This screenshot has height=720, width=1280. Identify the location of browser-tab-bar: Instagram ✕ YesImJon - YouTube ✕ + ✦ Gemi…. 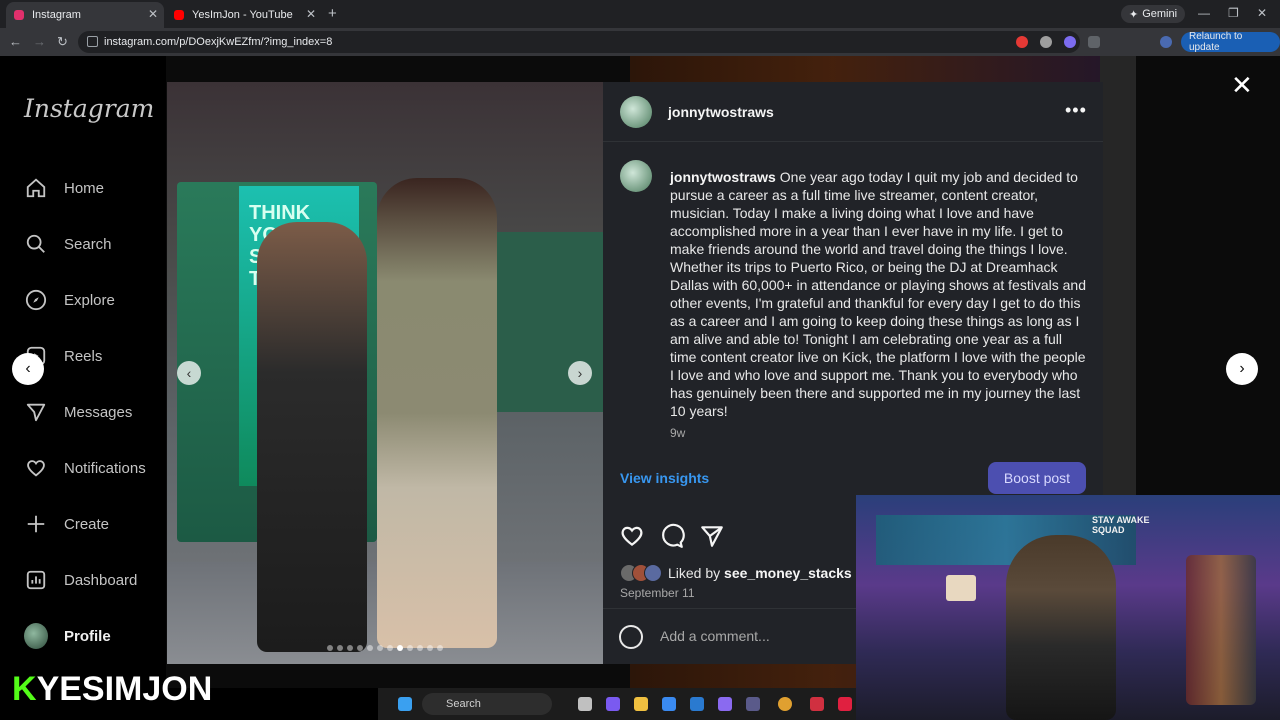
(640, 14).